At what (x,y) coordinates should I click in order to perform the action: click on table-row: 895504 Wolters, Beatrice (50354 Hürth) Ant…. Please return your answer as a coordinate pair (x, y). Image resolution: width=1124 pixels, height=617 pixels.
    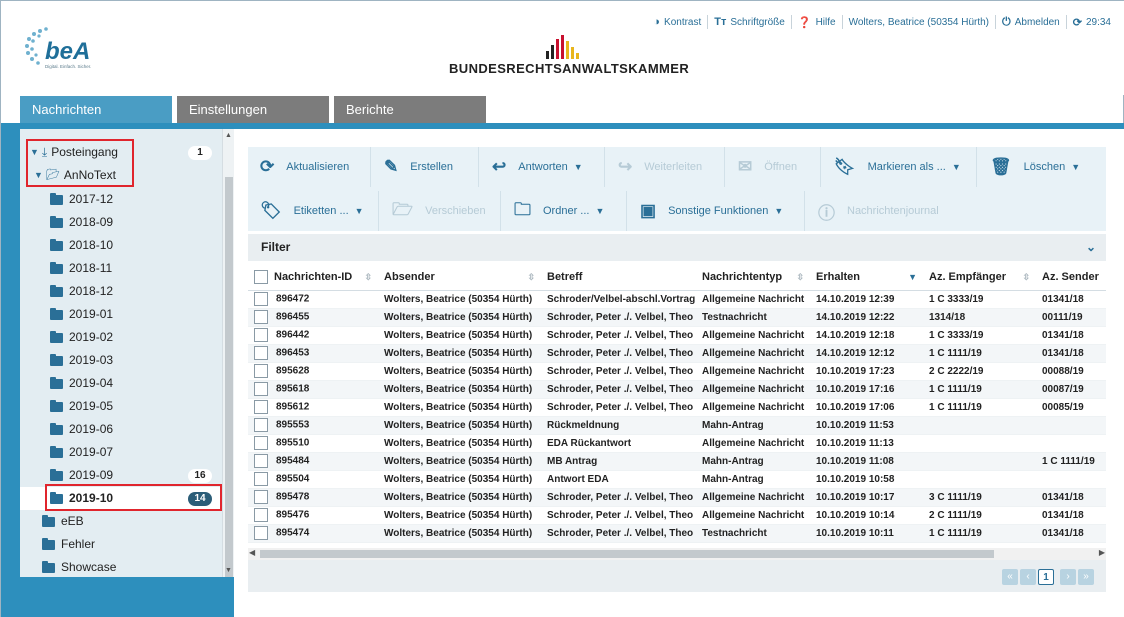
    Looking at the image, I should click on (677, 479).